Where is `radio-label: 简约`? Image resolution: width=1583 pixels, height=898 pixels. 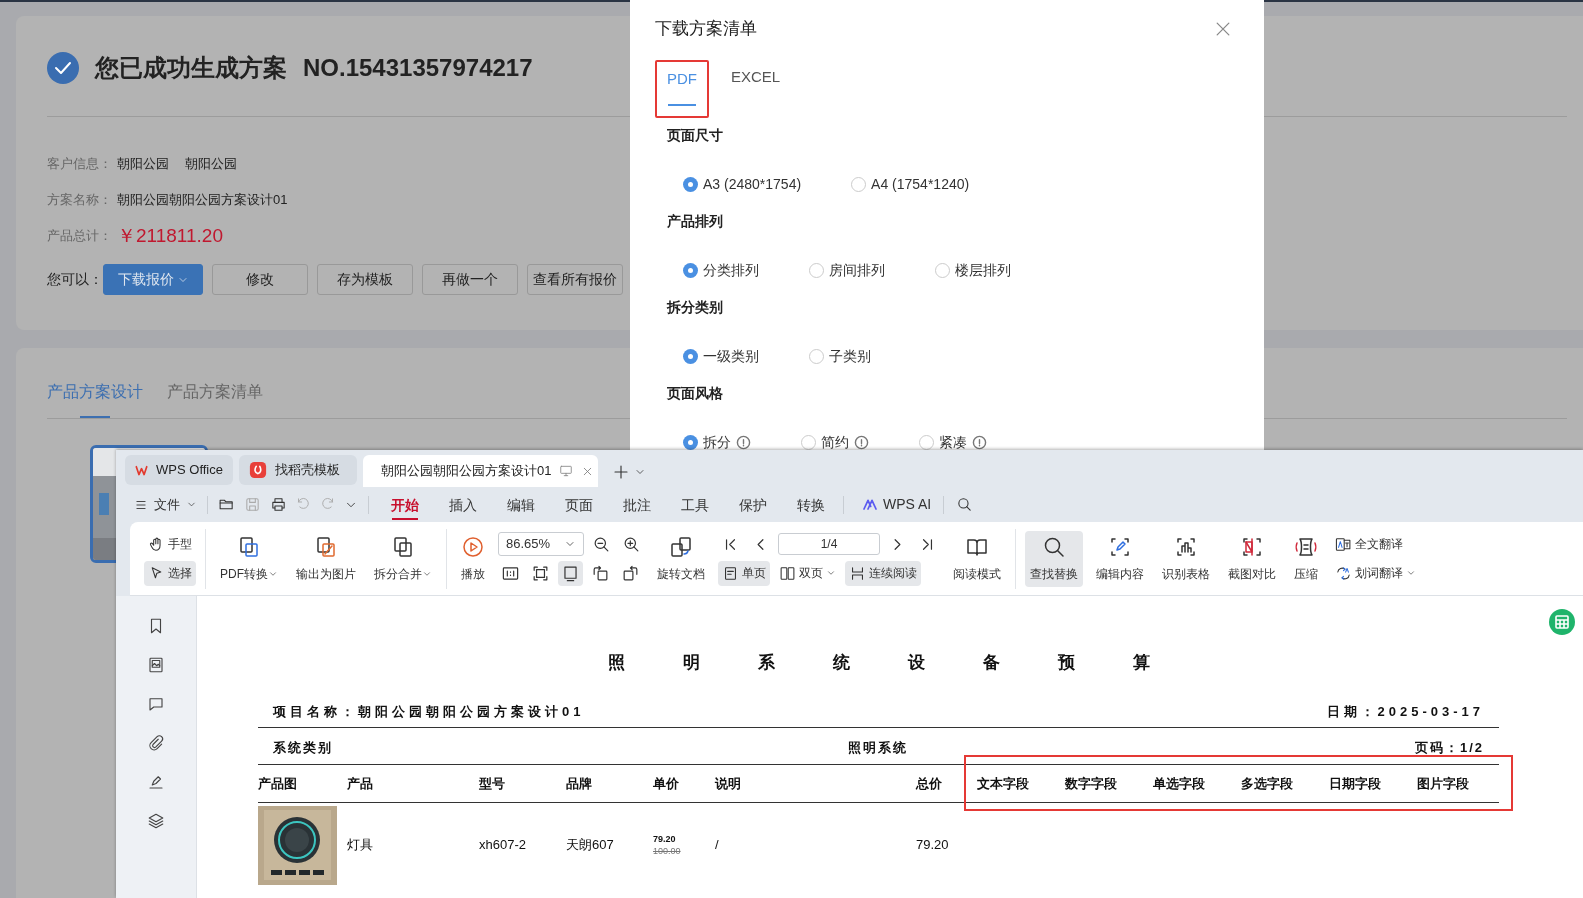
radio-label: 简约 is located at coordinates (835, 442).